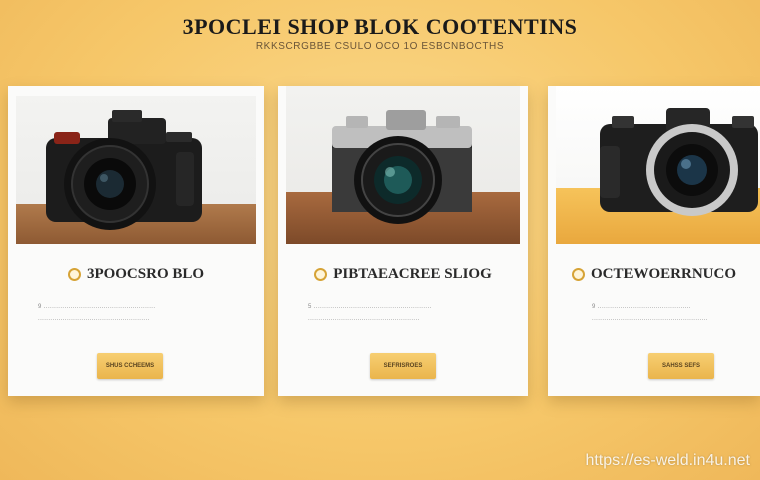 This screenshot has height=480, width=760. I want to click on card-header-2: PIBTAEACREE SLIOG, so click(403, 274).